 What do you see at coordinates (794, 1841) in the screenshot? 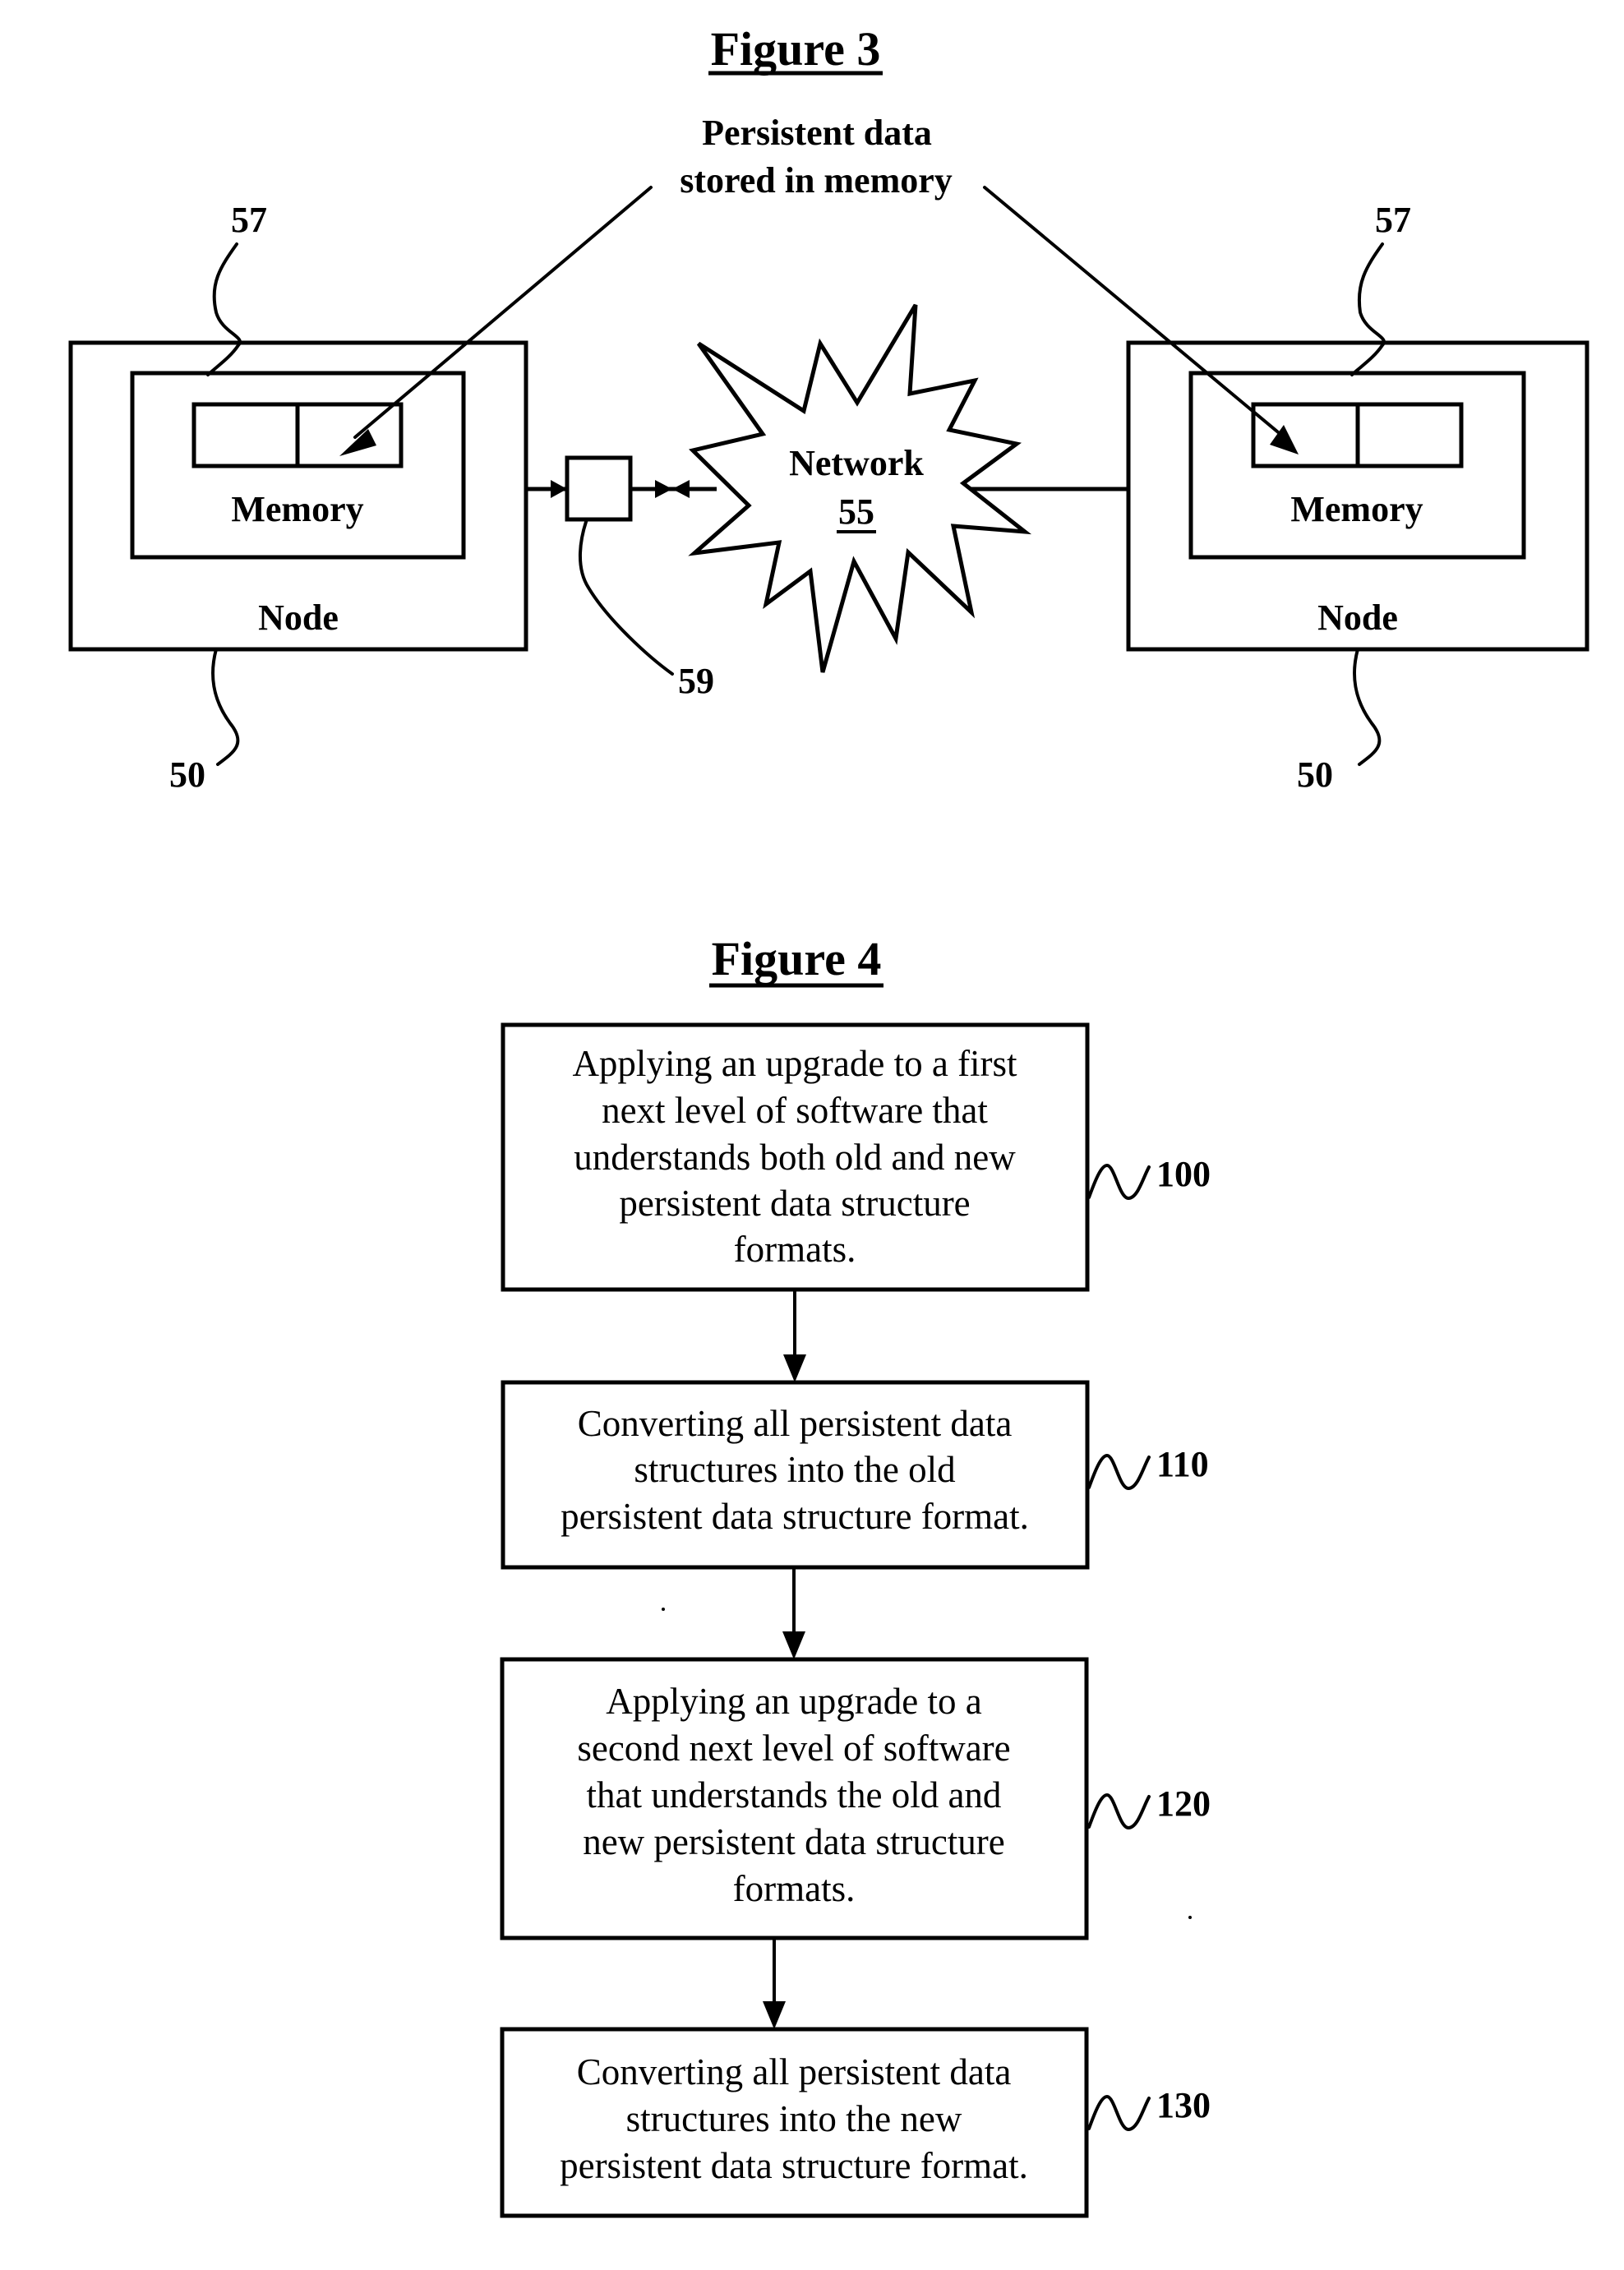
I see `step-120-line-4: new persistent data structure` at bounding box center [794, 1841].